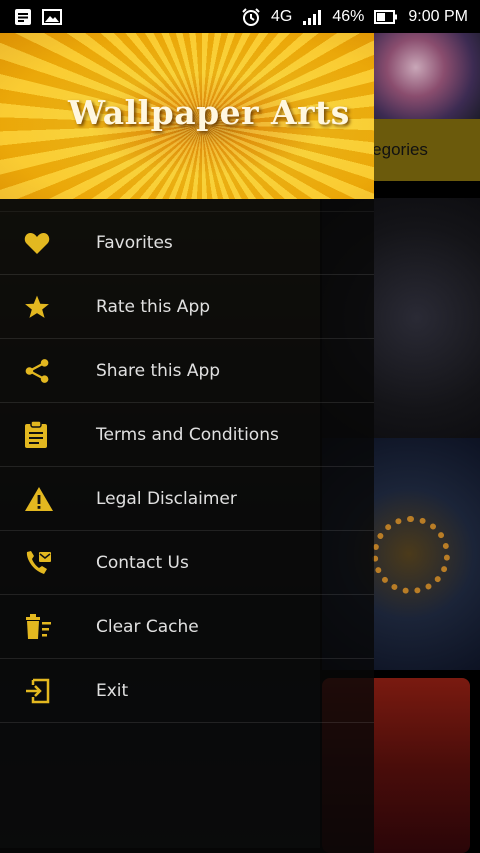  I want to click on clock: 9:00 PM, so click(438, 16).